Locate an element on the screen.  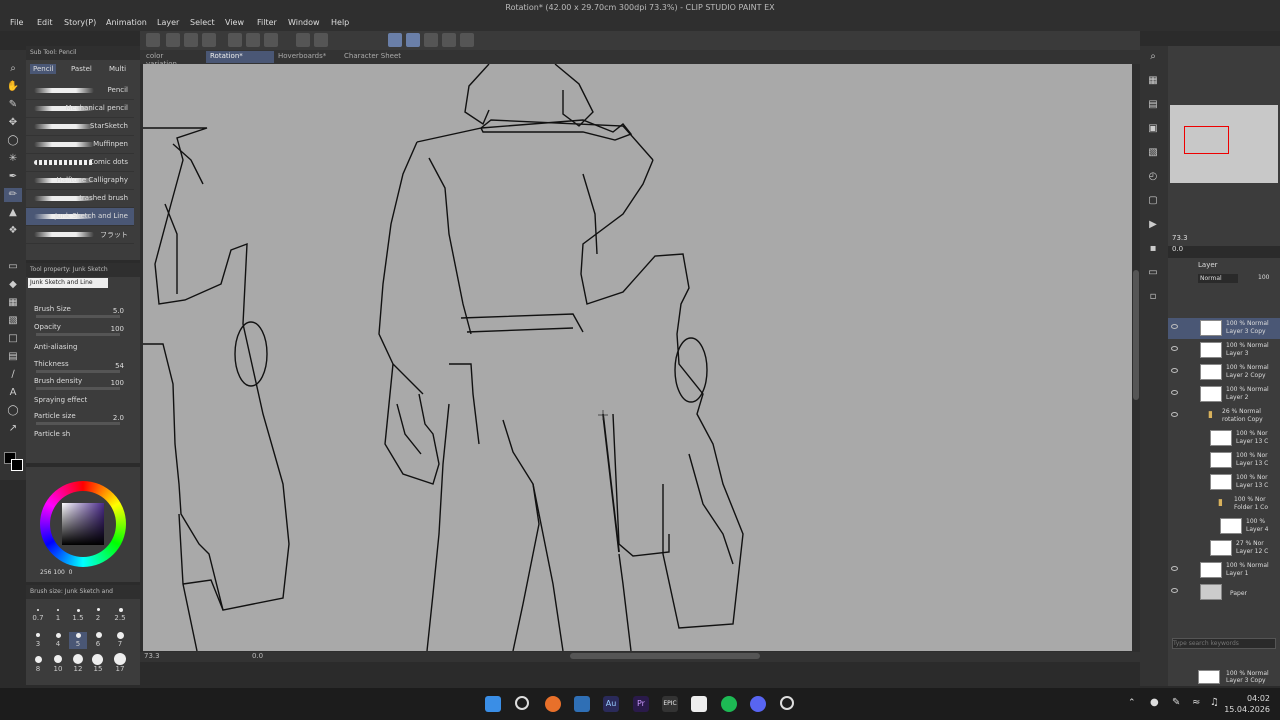
brush-icon: ▲ is located at coordinates (13, 213).